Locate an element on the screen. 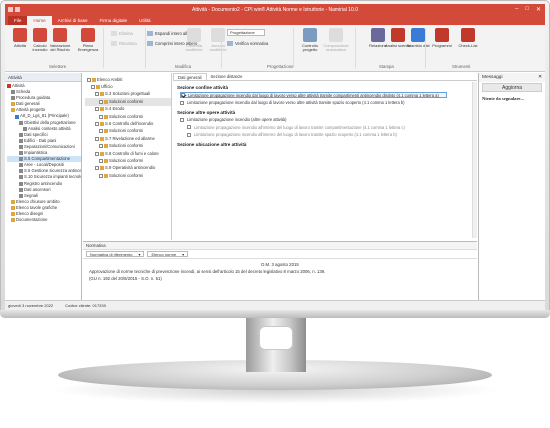  ambito-item: S.3 Soluzioni progettuali is located at coordinates (128, 94).